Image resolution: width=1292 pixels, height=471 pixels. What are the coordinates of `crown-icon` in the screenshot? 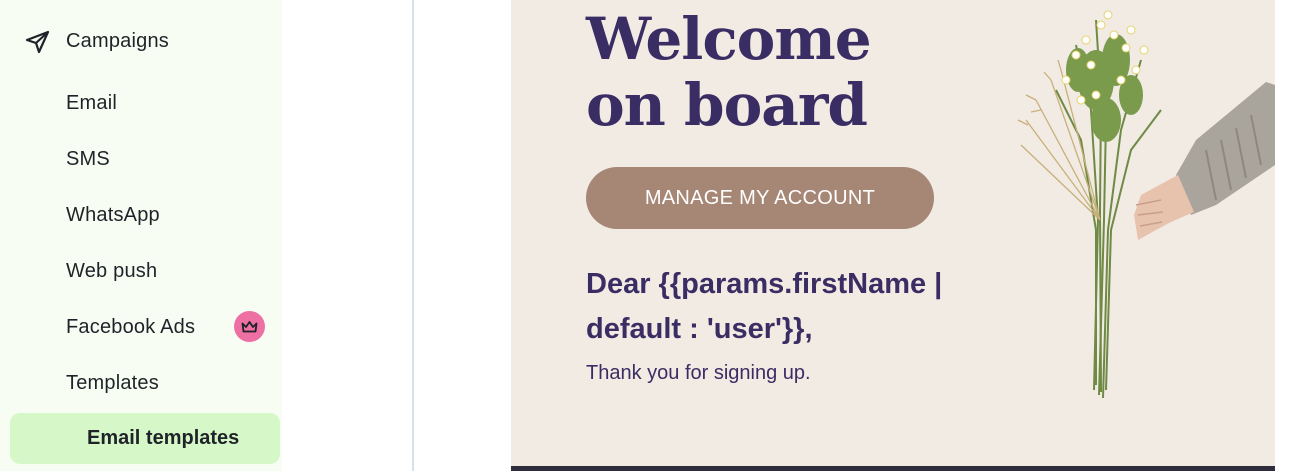 It's located at (249, 326).